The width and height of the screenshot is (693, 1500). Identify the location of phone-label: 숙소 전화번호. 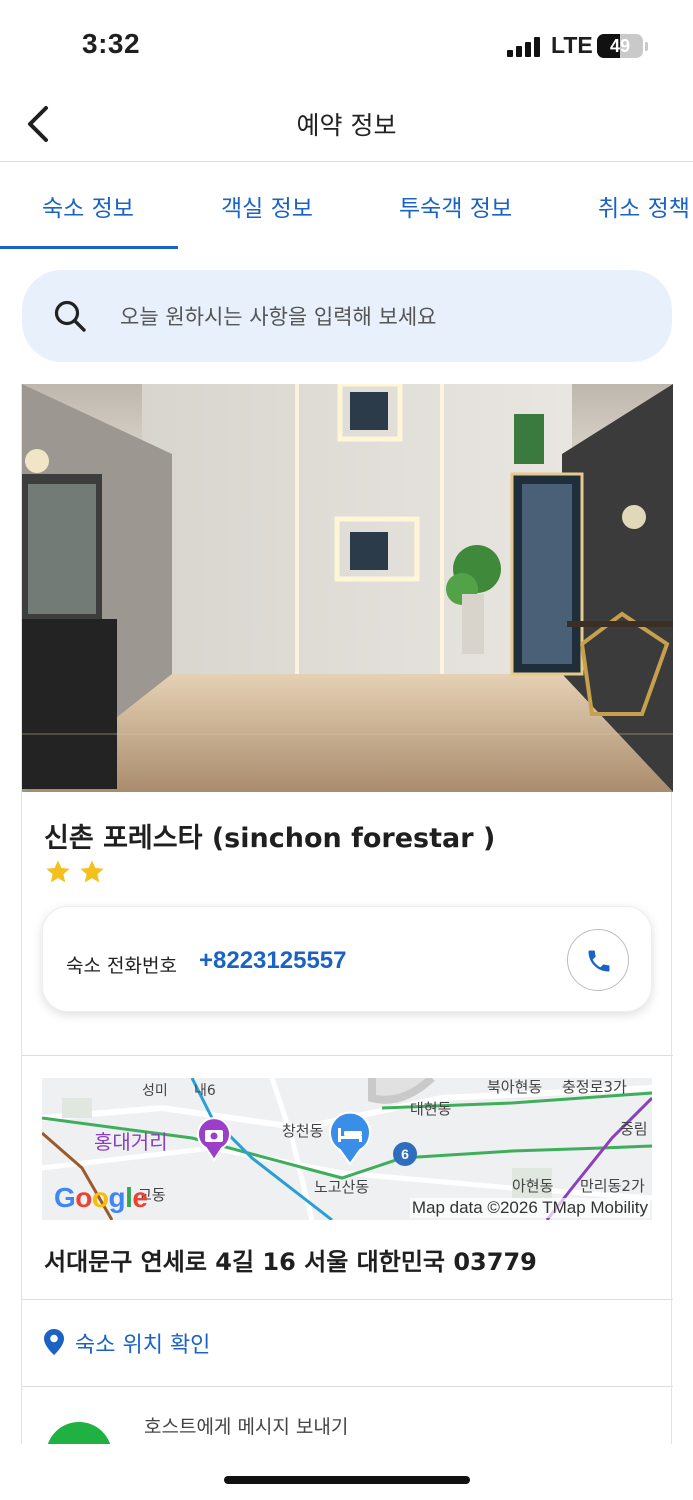
(121, 966).